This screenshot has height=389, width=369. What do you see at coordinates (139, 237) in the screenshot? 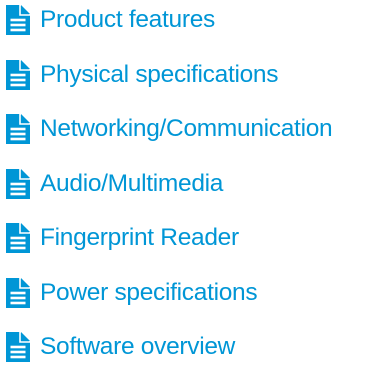
I see `link-label: Fingerprint Reader` at bounding box center [139, 237].